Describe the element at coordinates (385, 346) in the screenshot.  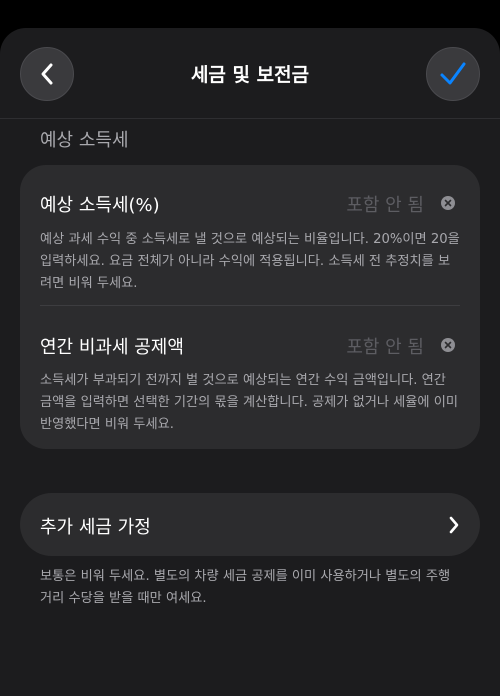
I see `annual-allowance-value: 포함 안 됨` at that location.